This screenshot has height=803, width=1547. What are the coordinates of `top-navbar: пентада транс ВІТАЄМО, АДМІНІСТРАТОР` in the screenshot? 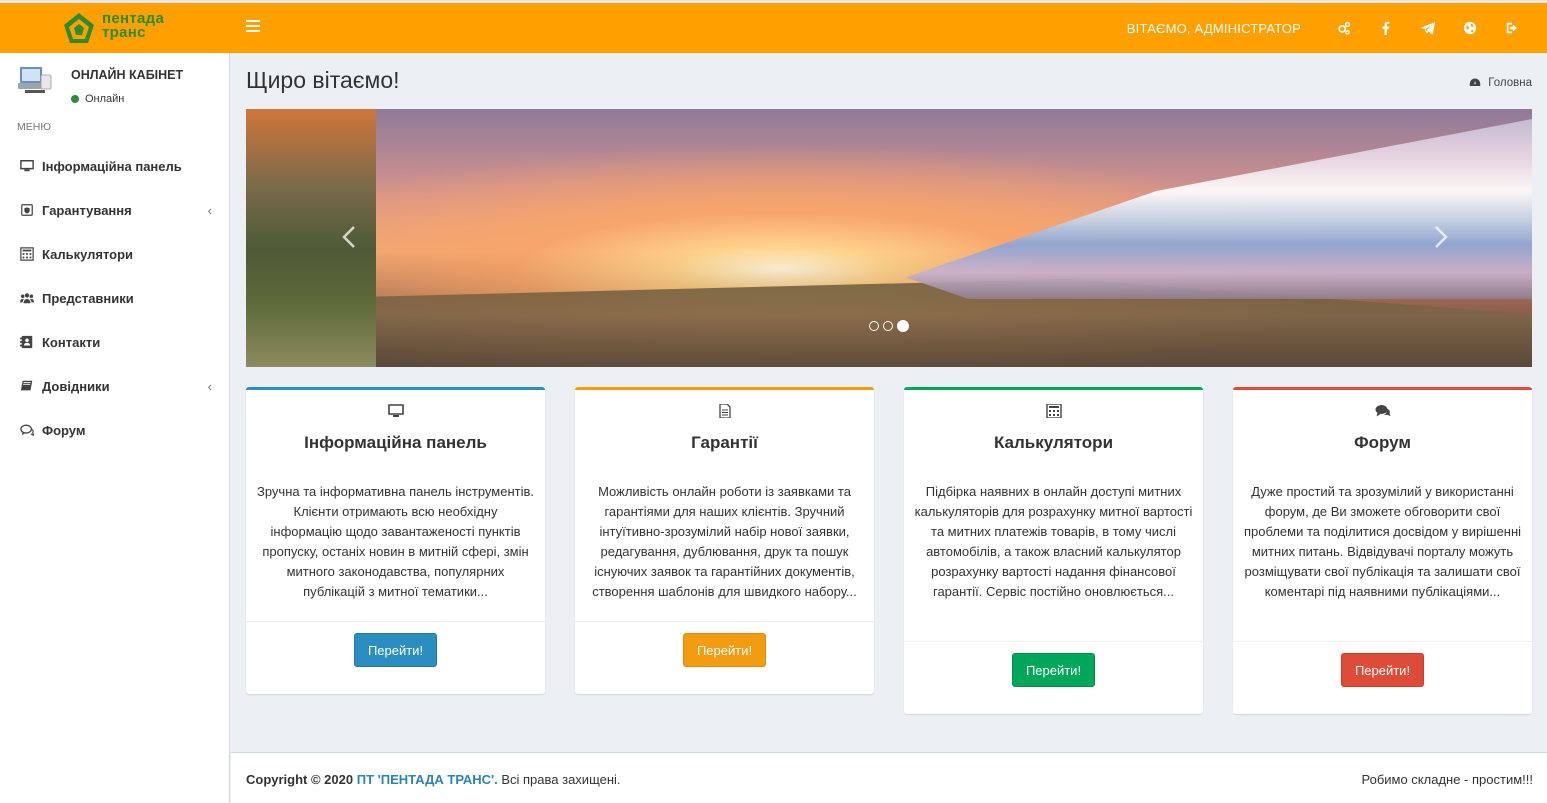 It's located at (773, 26).